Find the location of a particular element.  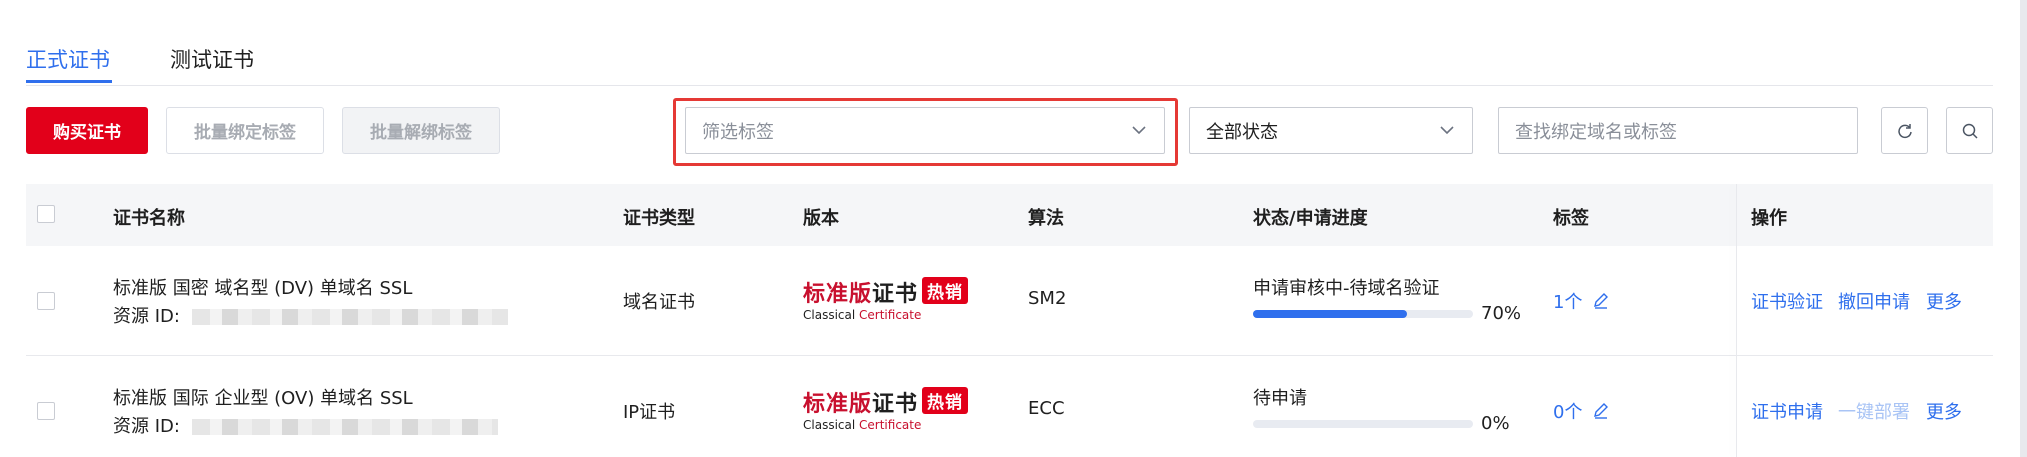

refresh-icon is located at coordinates (1904, 130).